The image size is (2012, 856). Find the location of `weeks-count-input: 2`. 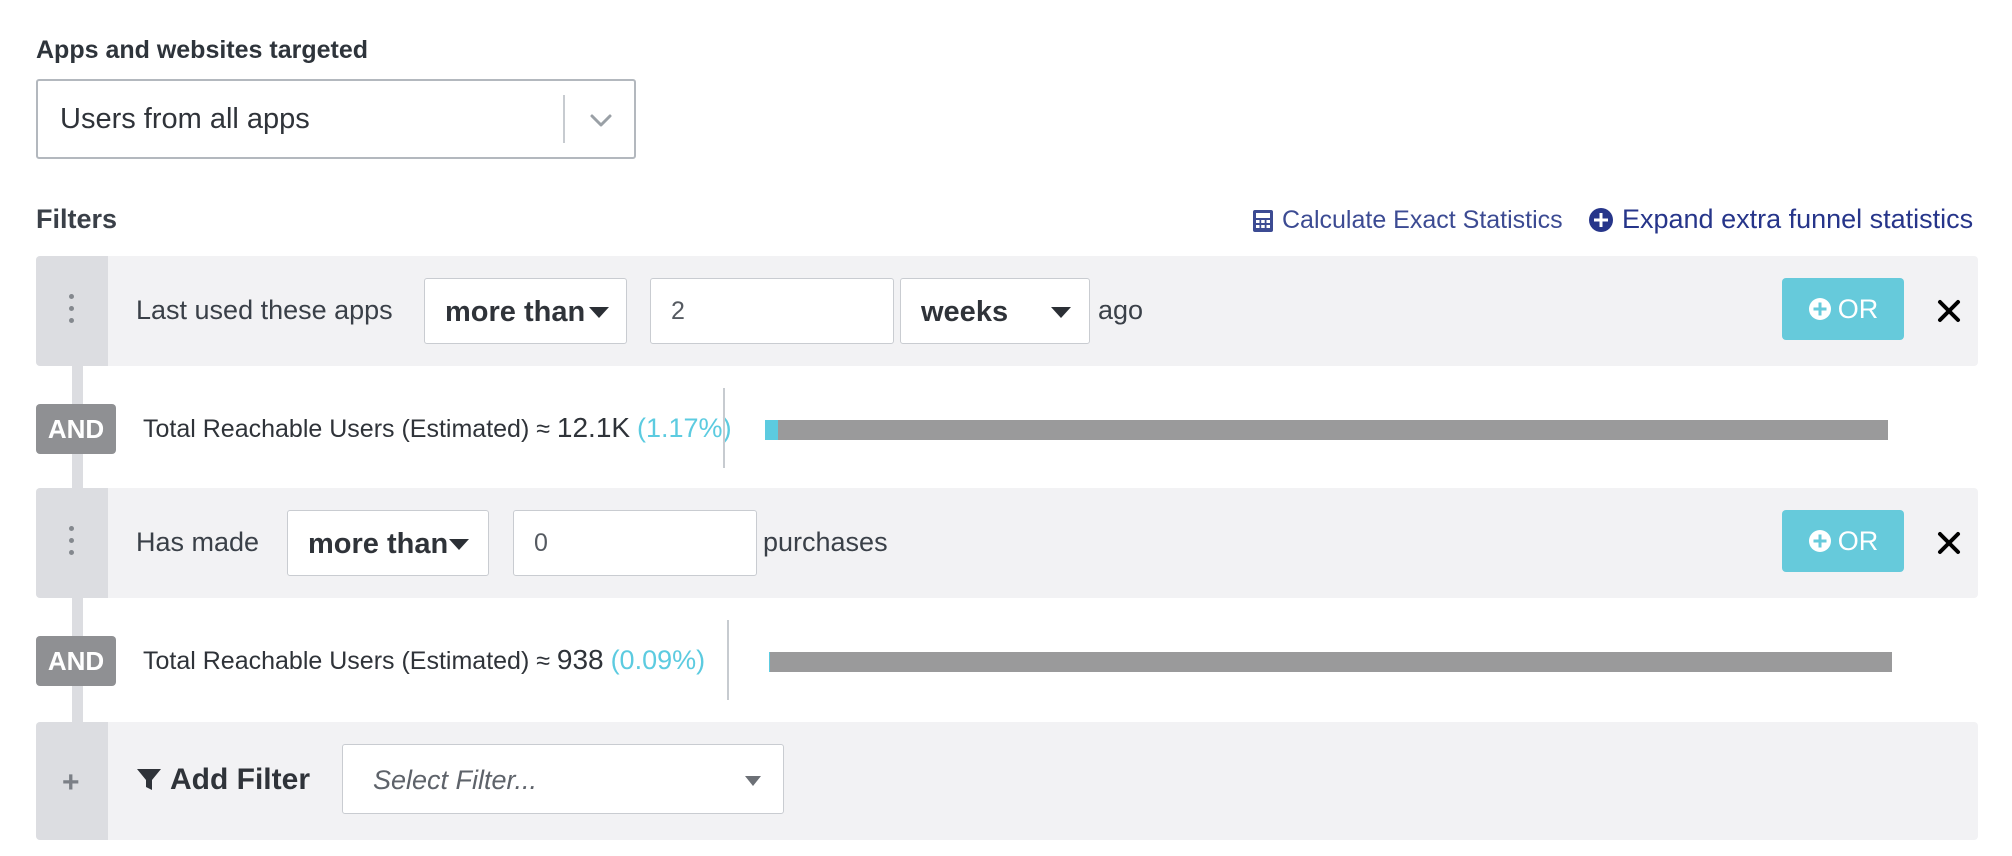

weeks-count-input: 2 is located at coordinates (772, 311).